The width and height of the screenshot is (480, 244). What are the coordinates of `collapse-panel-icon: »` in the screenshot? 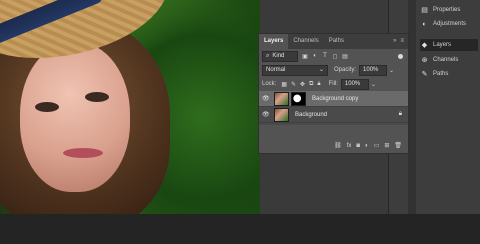 It's located at (394, 41).